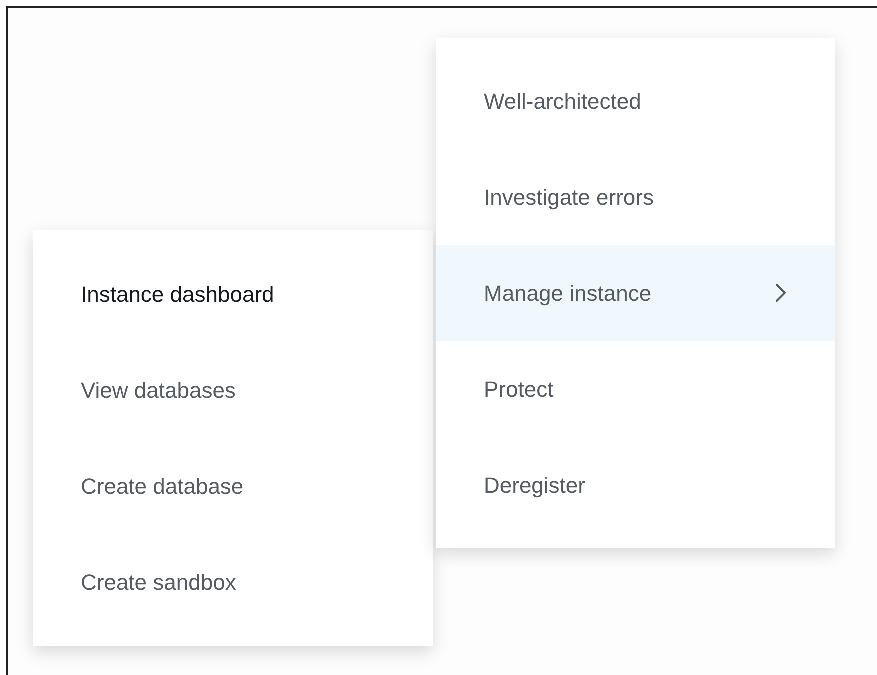 This screenshot has width=877, height=675. What do you see at coordinates (233, 294) in the screenshot?
I see `menu-item: Instance dashboard` at bounding box center [233, 294].